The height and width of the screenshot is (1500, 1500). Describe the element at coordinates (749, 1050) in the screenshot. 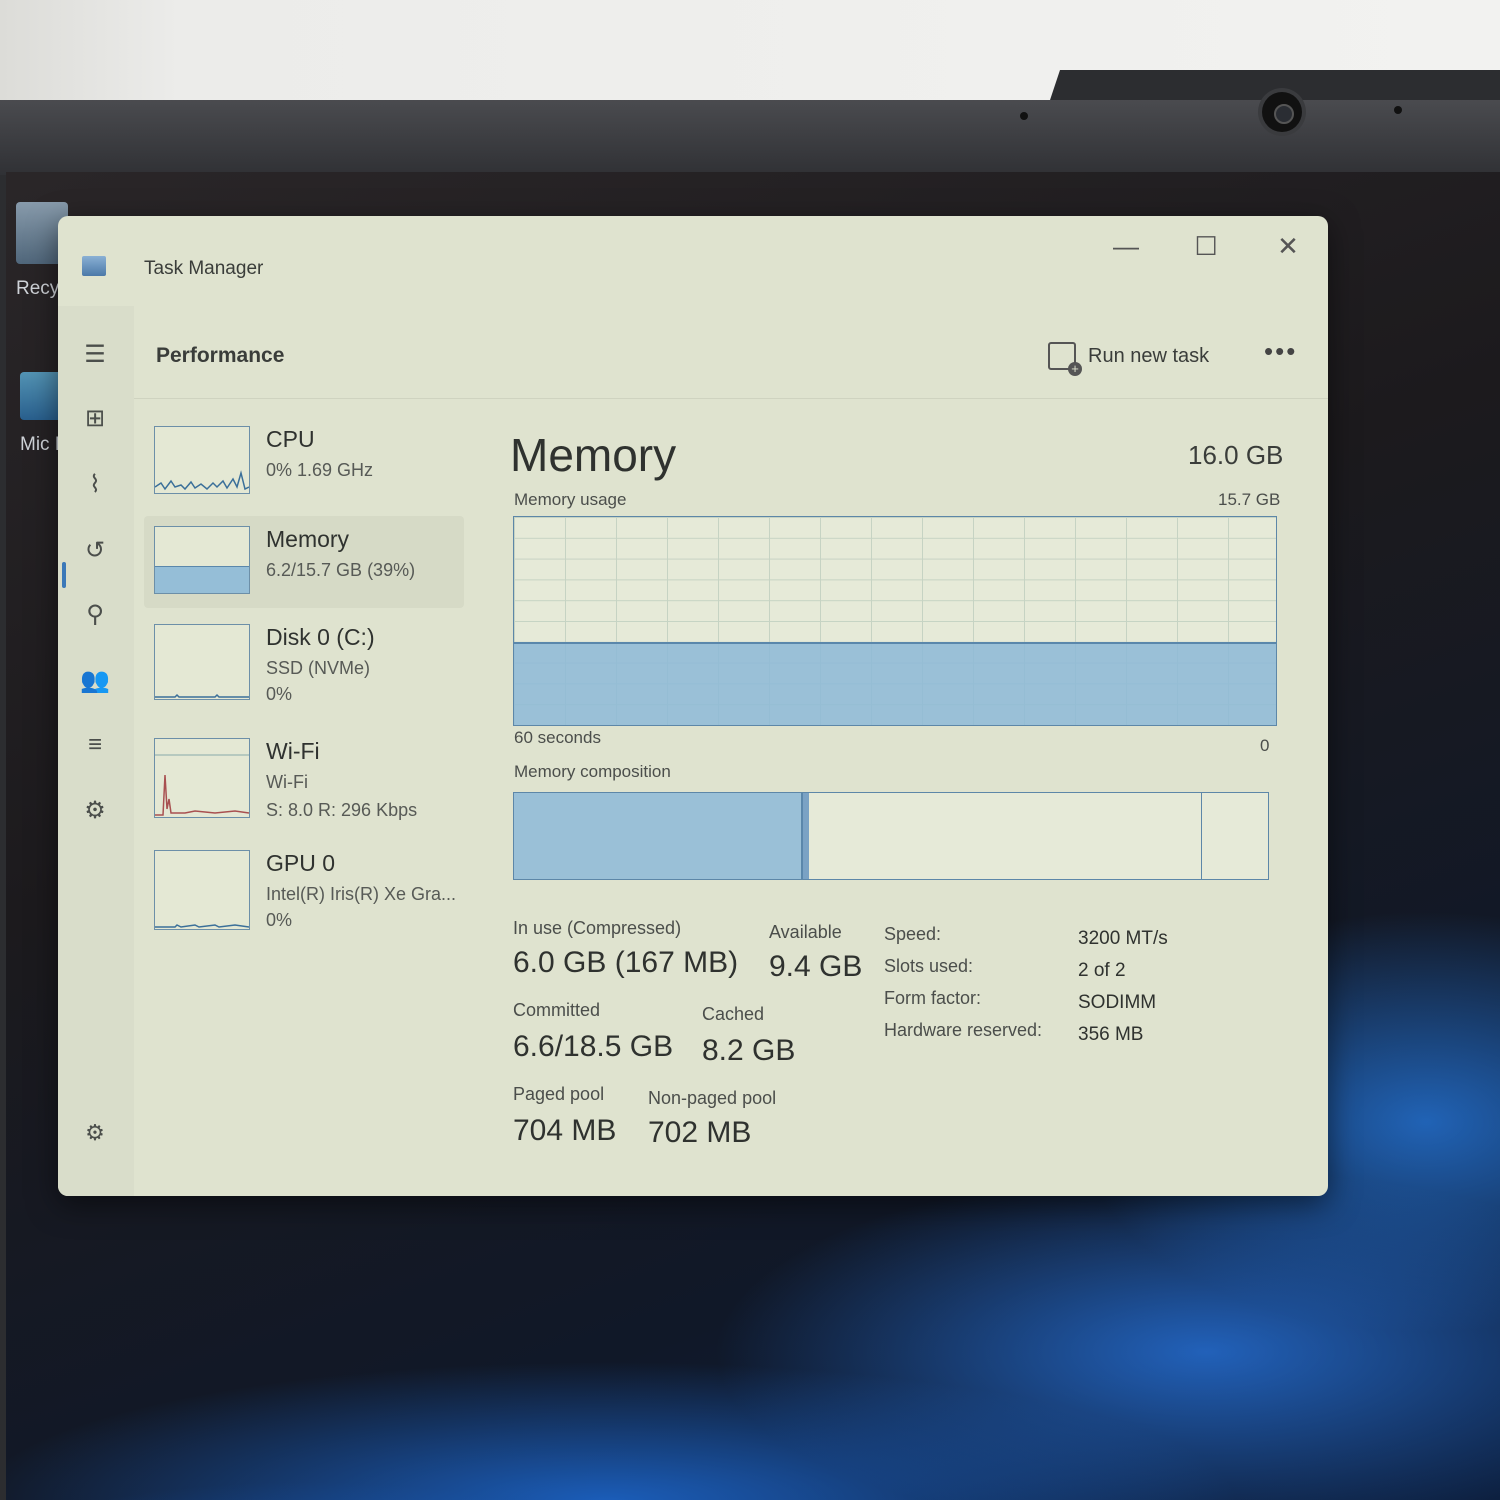

I see `cached-value: 8.2 GB` at that location.